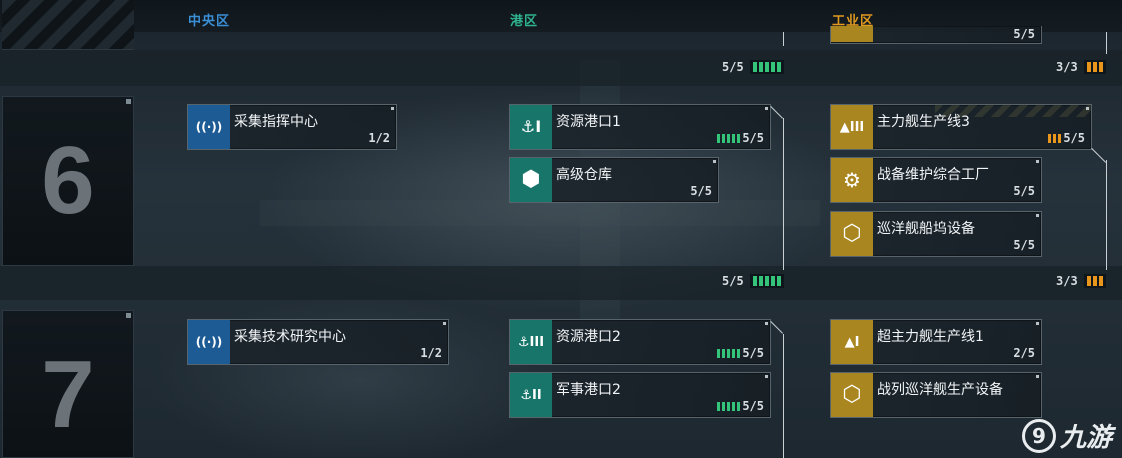 The height and width of the screenshot is (458, 1122). I want to click on building-card-collect-research: ((·)) 采集技术研究中心 1/2, so click(318, 342).